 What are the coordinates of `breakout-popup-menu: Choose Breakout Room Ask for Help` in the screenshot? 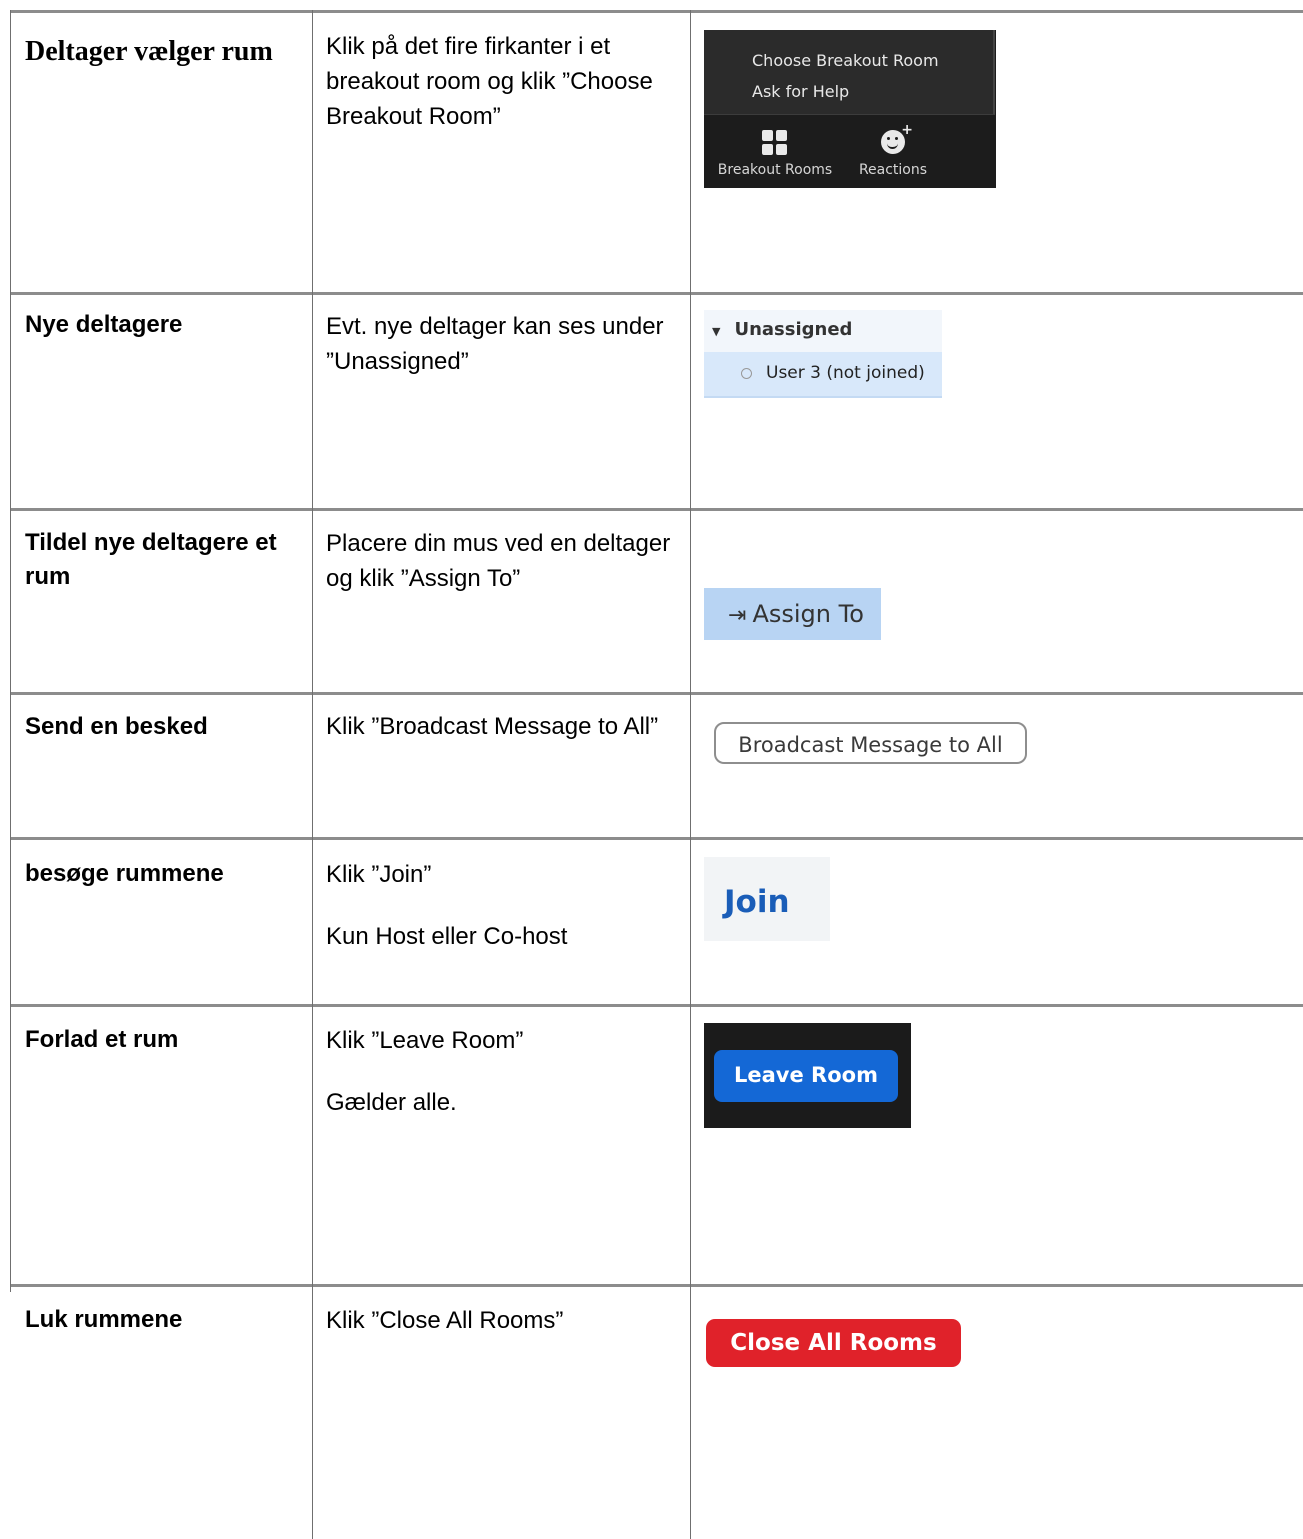 It's located at (849, 72).